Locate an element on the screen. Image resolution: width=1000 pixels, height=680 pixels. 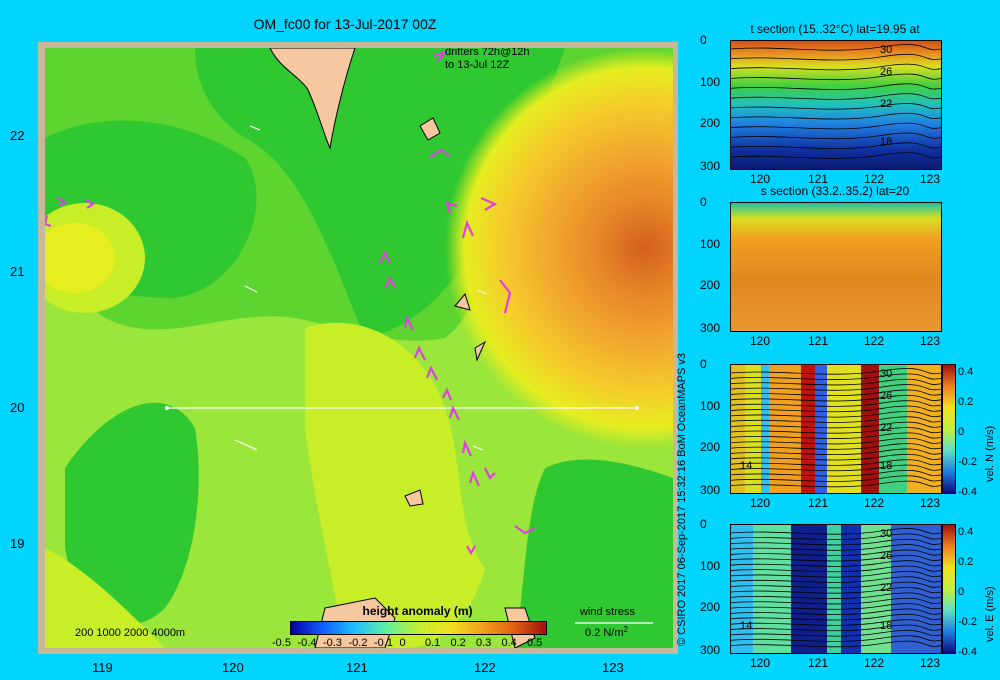
map-title: OM_fc00 for 13-Jul-2017 00Z is located at coordinates (345, 24).